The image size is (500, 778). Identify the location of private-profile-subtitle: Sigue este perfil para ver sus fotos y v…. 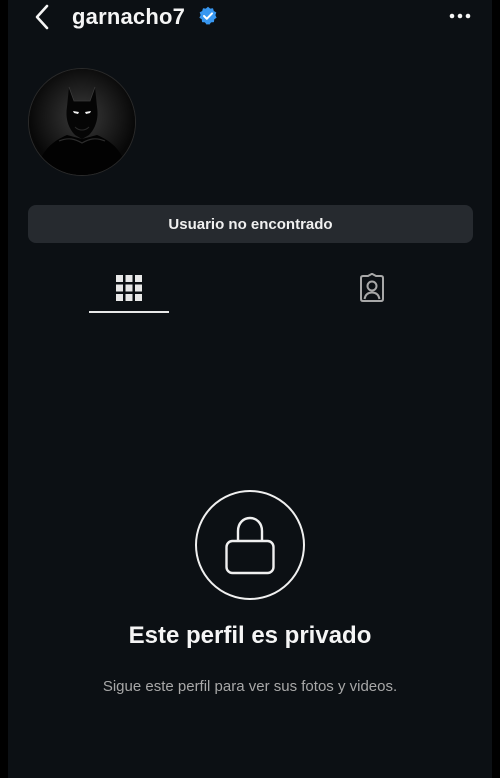
(250, 686).